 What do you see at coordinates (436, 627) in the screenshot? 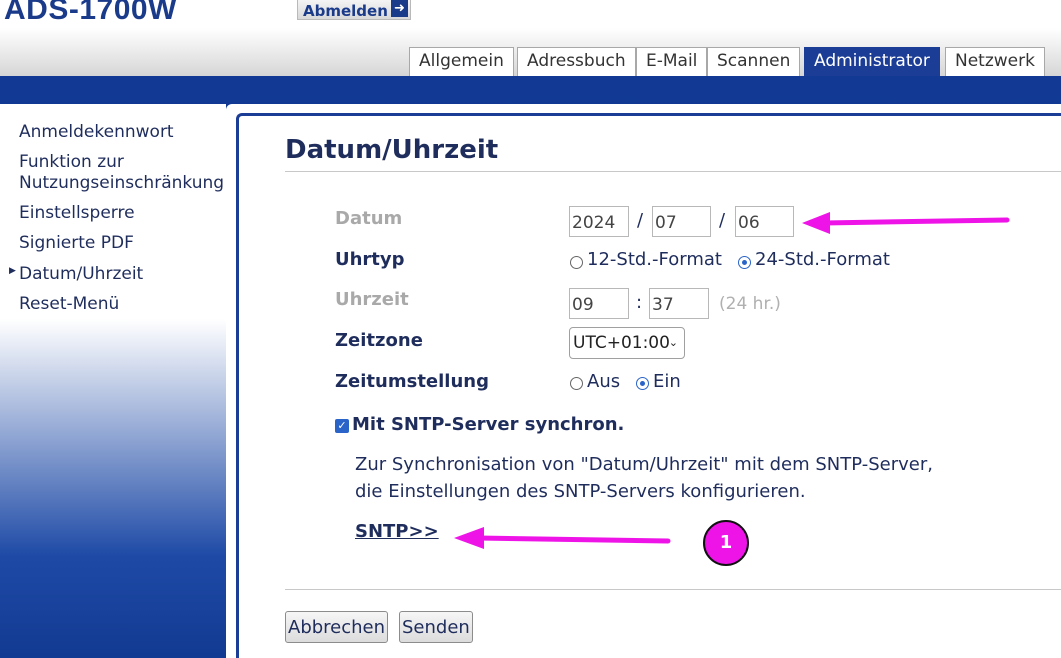
I see `submit-button: Senden` at bounding box center [436, 627].